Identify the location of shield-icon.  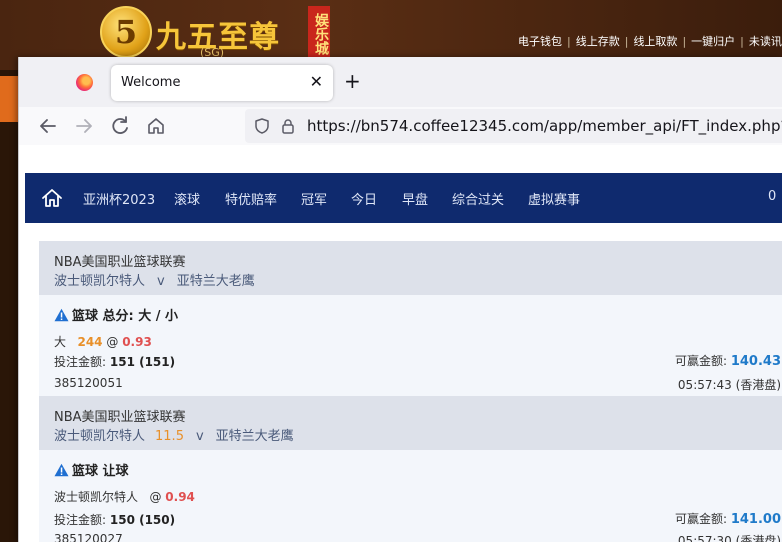
(262, 126).